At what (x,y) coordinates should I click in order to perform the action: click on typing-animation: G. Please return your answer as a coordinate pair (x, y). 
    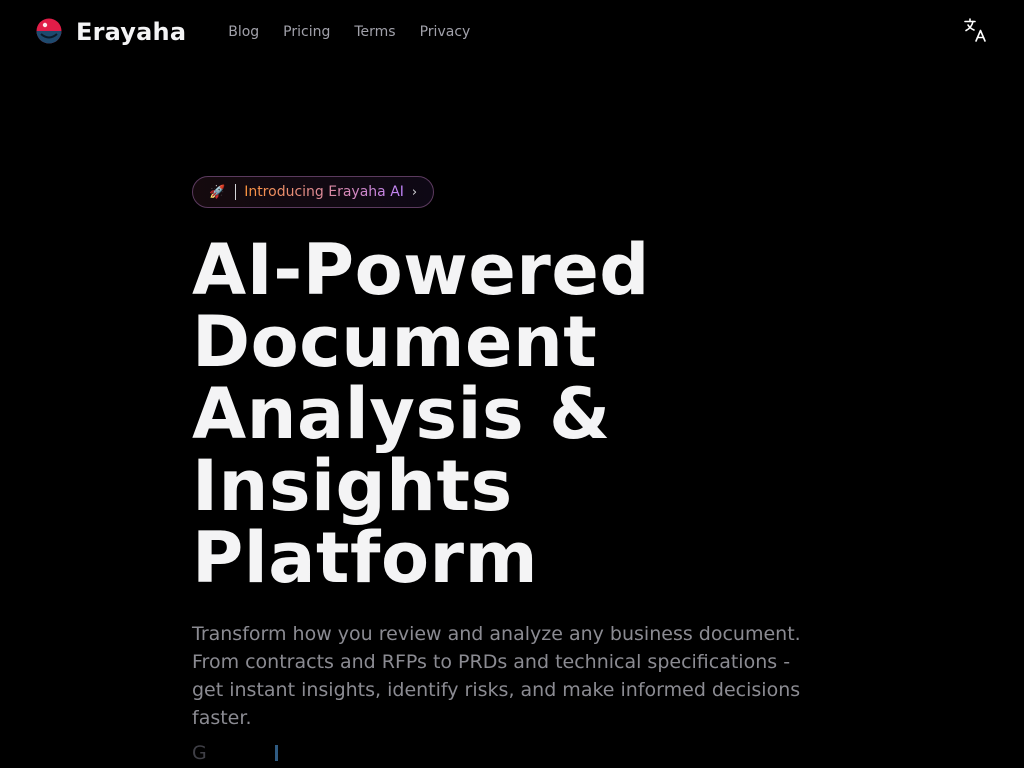
    Looking at the image, I should click on (512, 753).